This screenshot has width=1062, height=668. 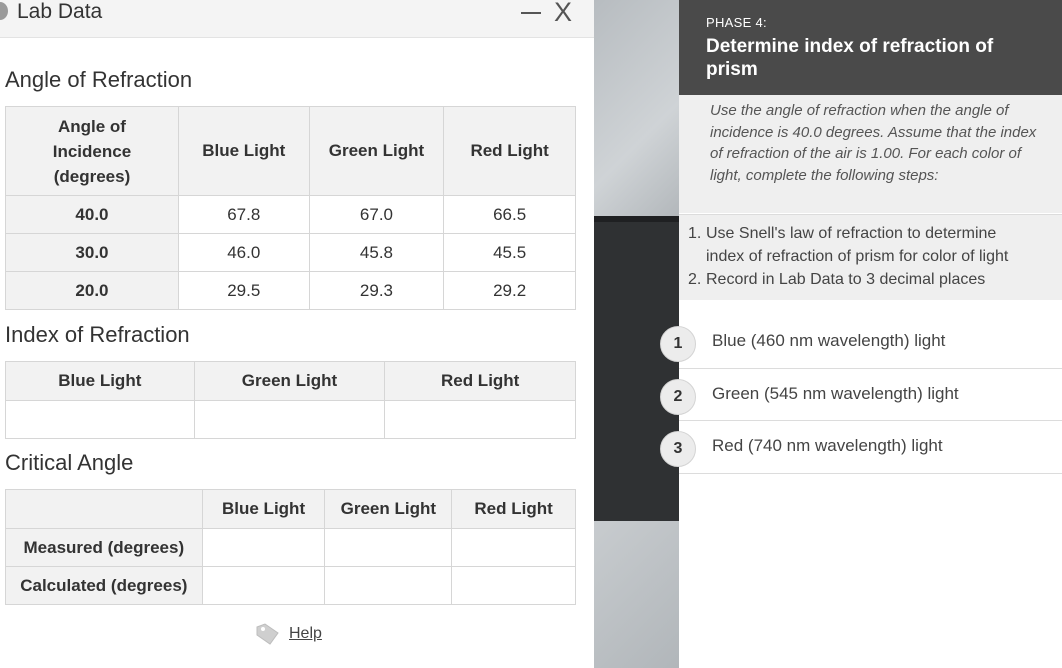 I want to click on help-link: Help, so click(x=305, y=634).